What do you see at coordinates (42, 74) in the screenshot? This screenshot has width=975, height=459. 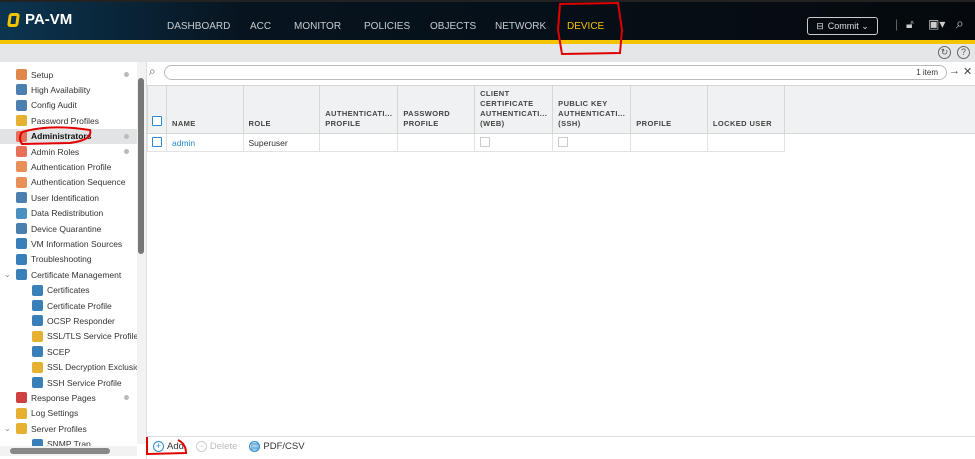 I see `sidebar-item-label: Setup` at bounding box center [42, 74].